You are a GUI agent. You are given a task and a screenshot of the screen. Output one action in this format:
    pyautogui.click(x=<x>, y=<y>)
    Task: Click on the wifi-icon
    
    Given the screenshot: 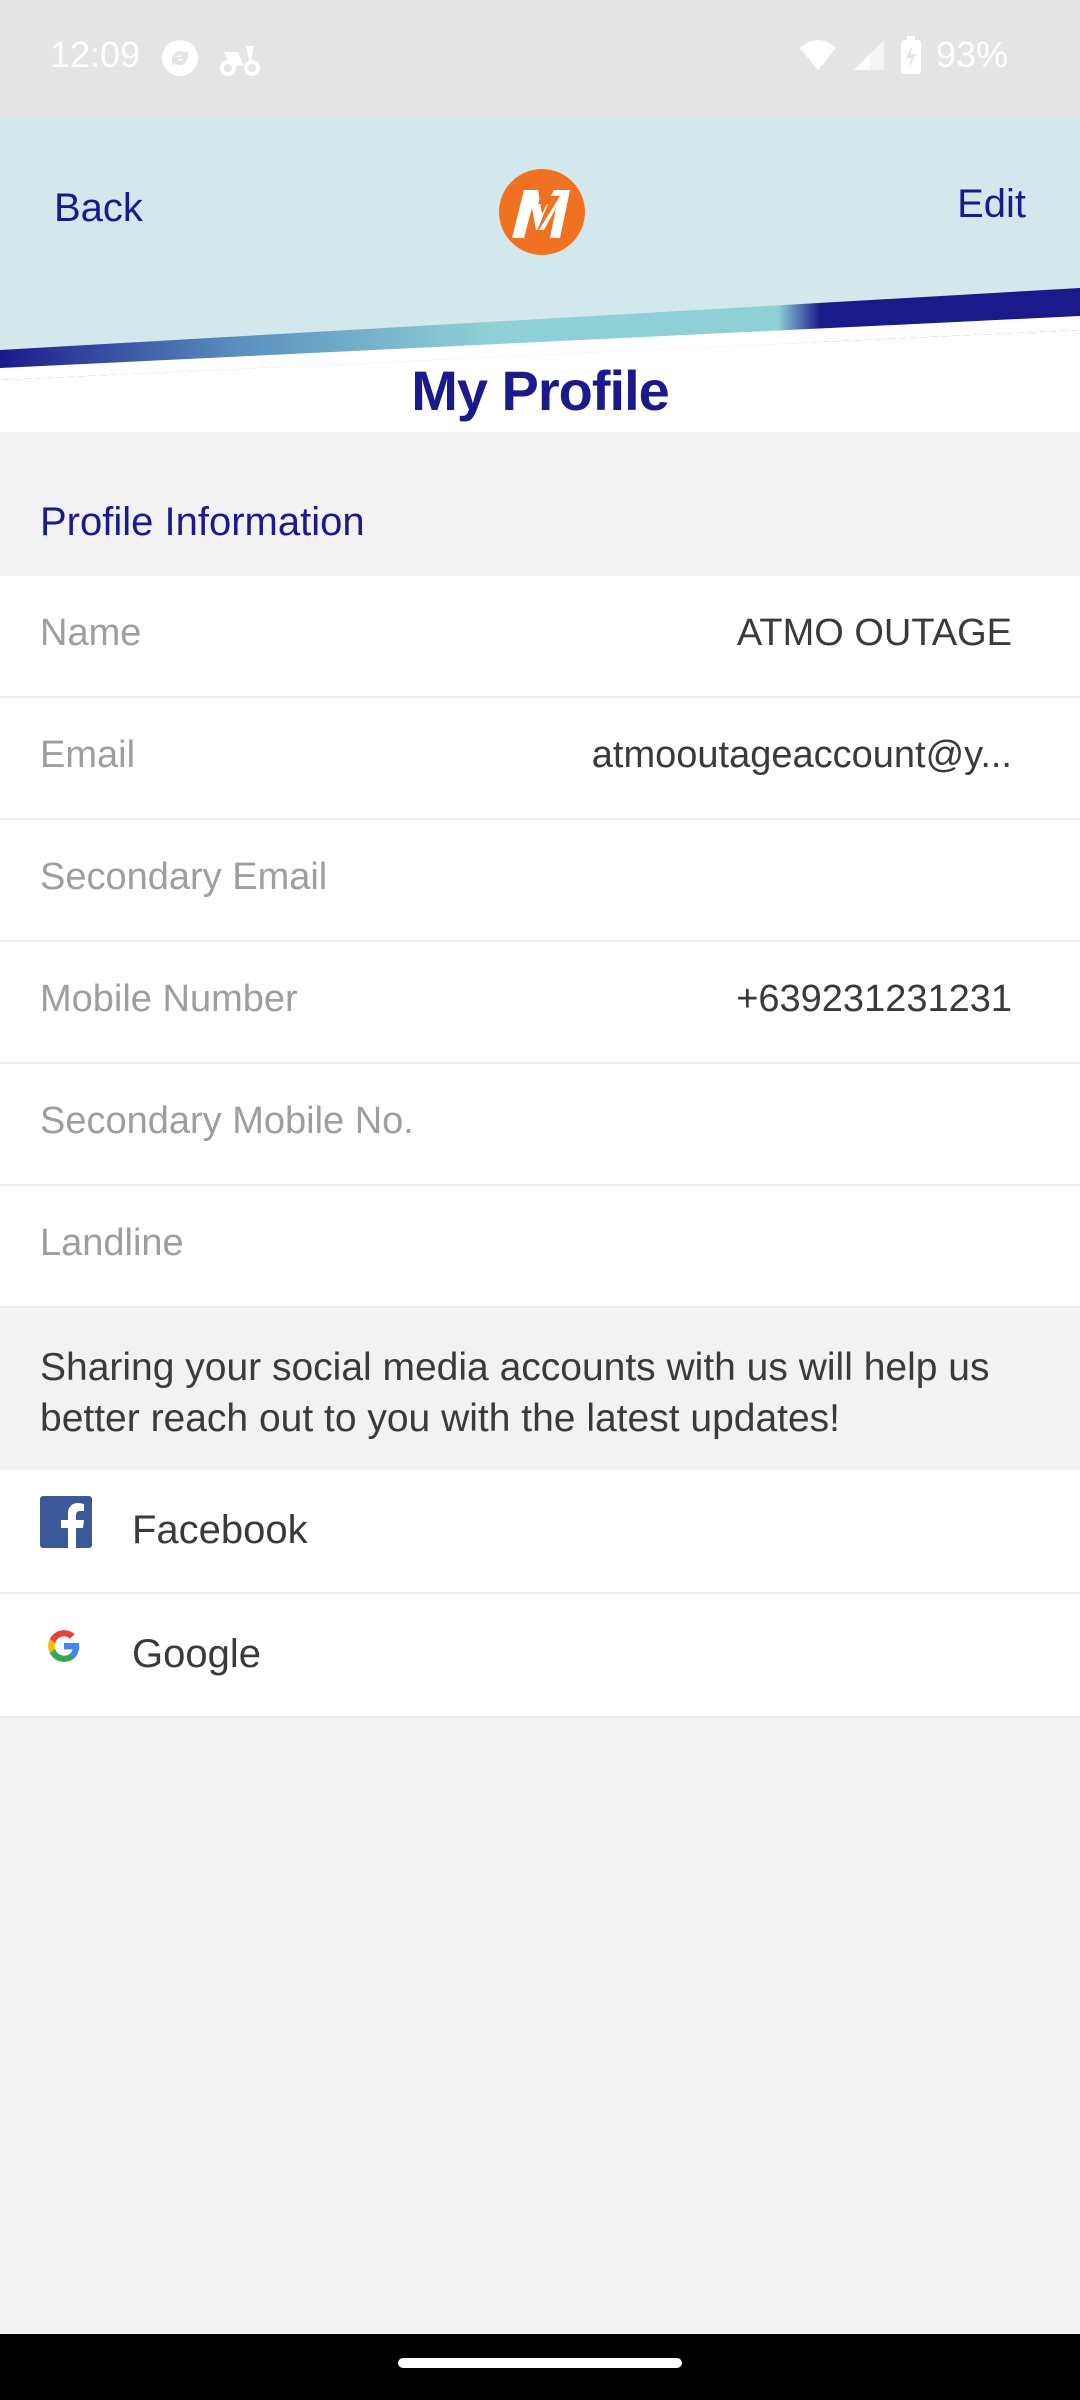 What is the action you would take?
    pyautogui.click(x=817, y=55)
    